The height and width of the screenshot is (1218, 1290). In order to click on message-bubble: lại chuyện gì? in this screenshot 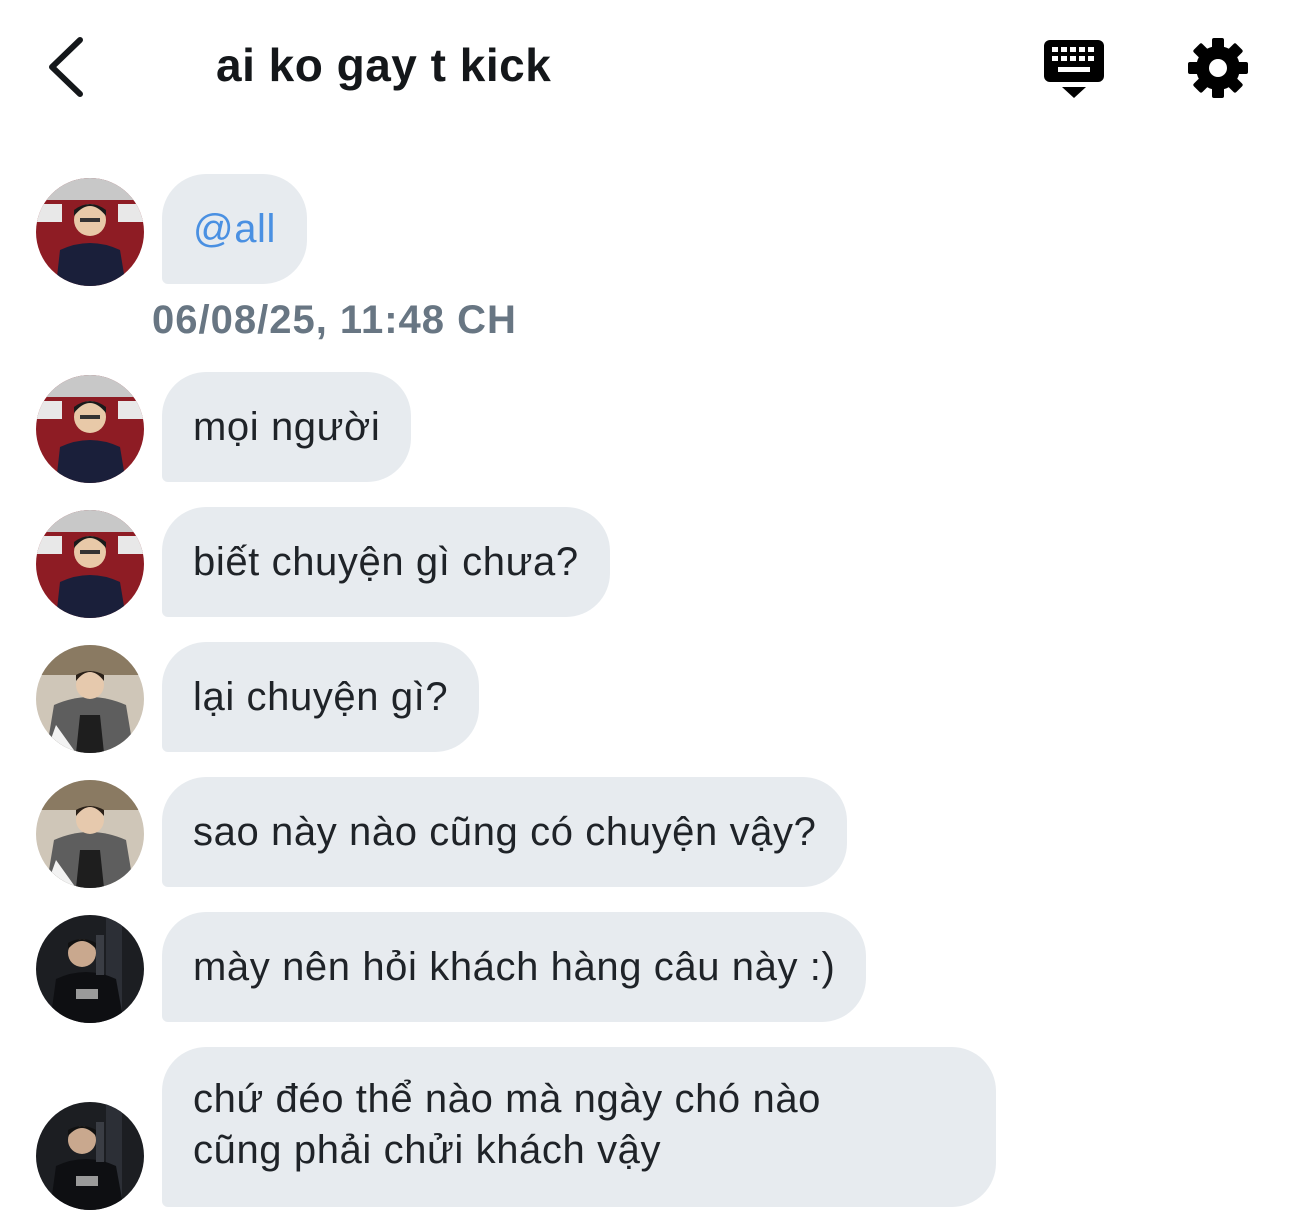, I will do `click(321, 697)`.